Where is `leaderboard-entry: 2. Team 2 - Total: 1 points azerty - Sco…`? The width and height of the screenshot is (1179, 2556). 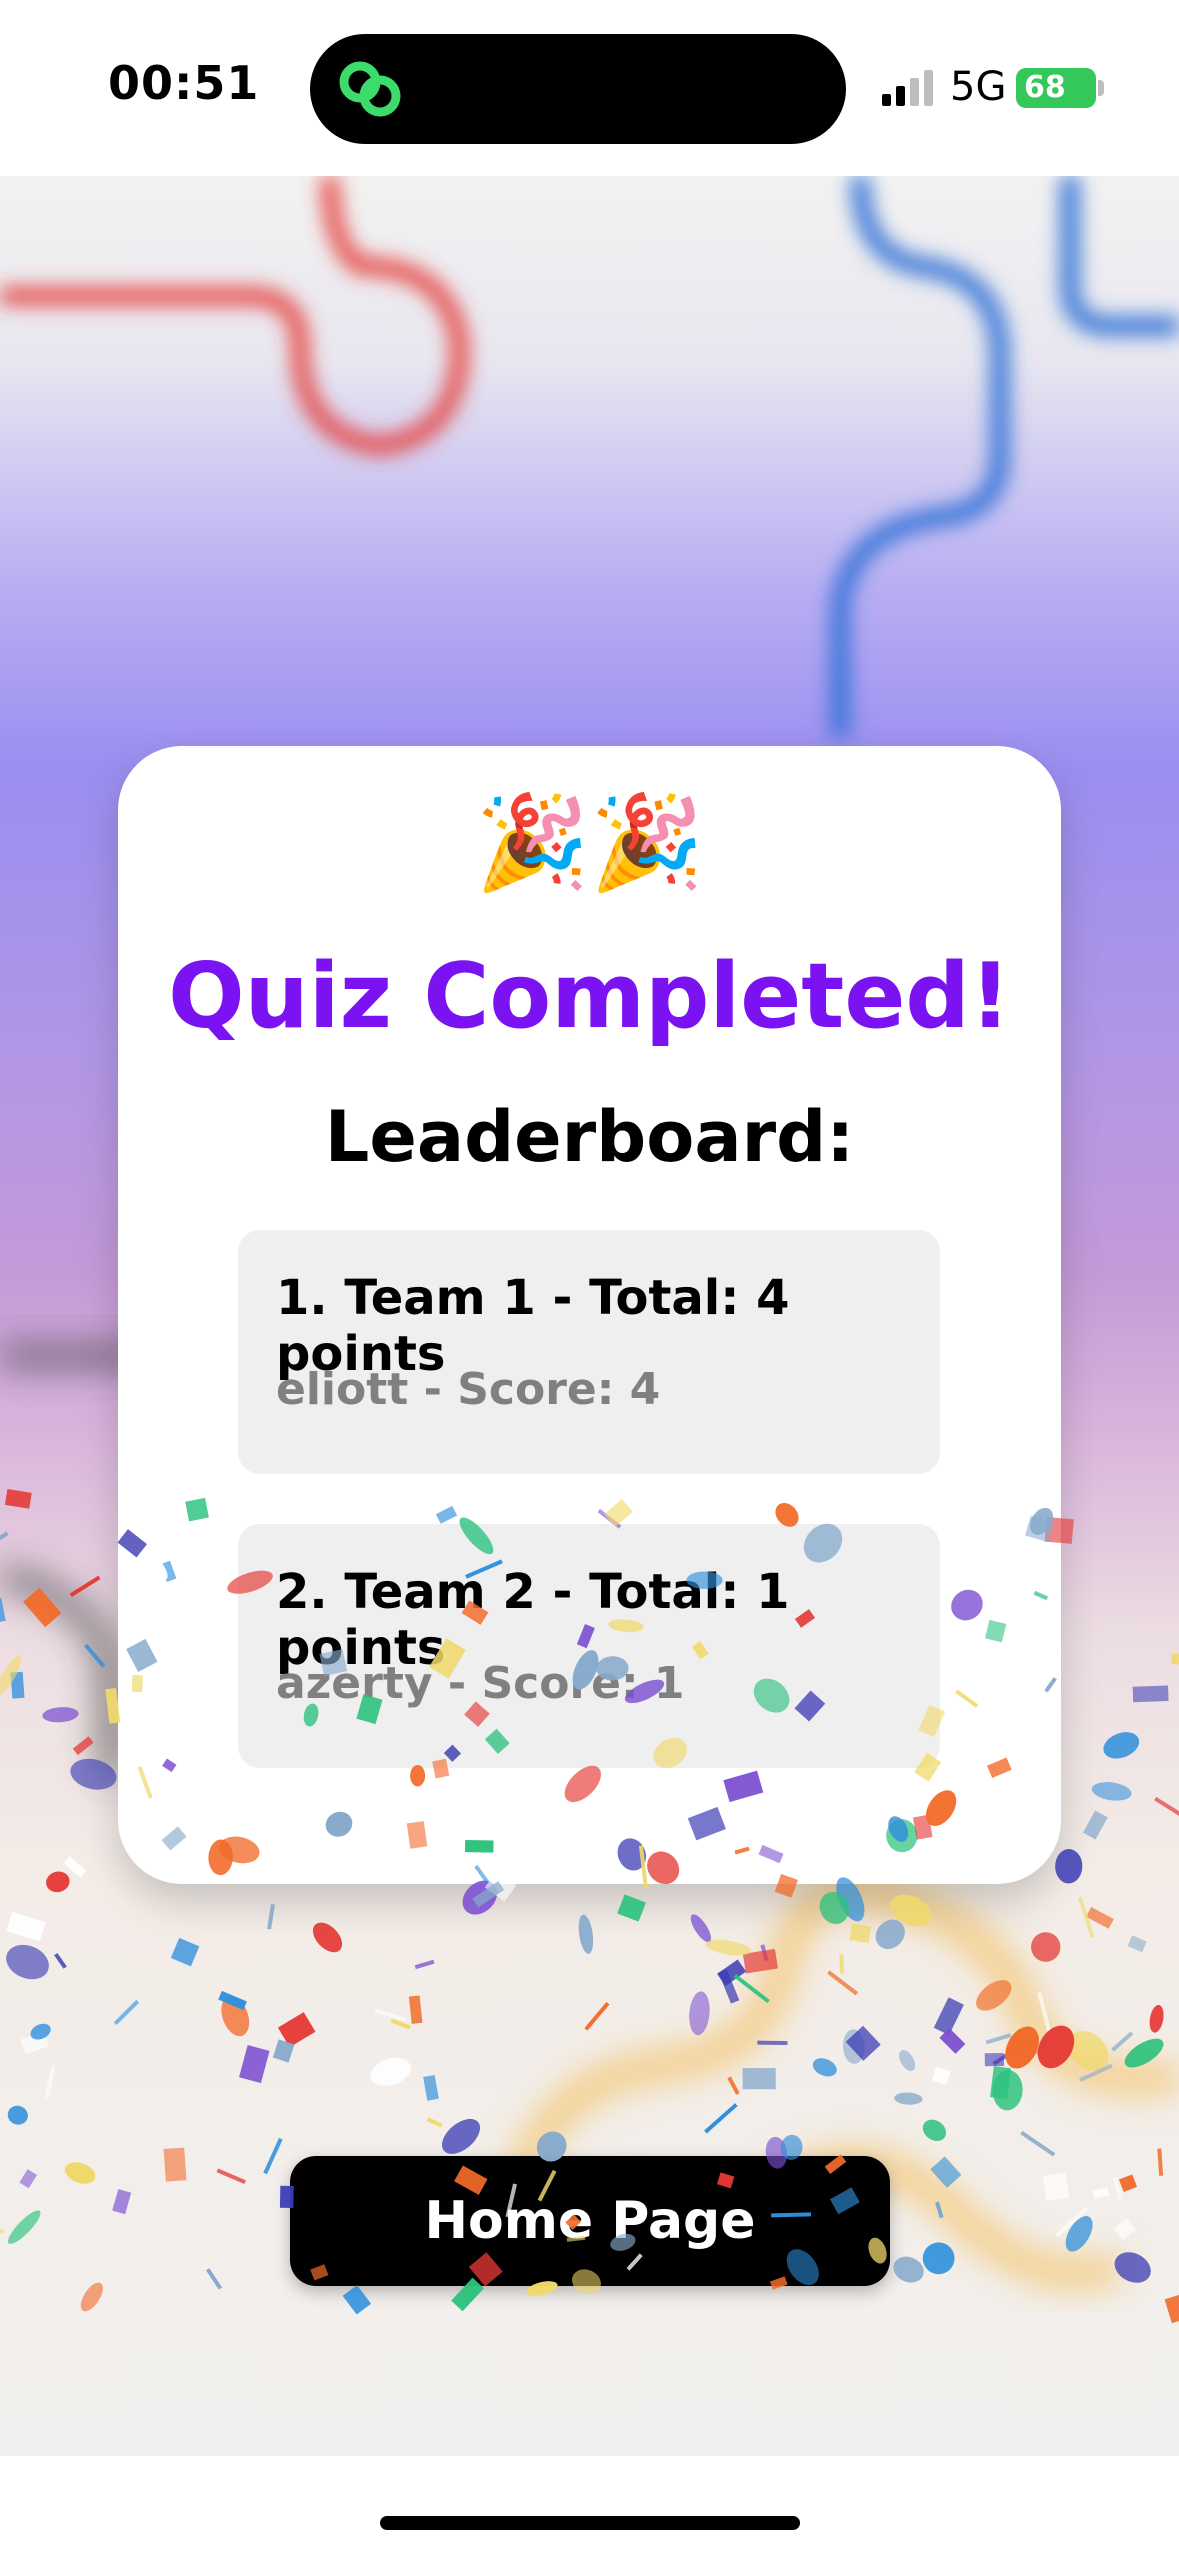
leaderboard-entry: 2. Team 2 - Total: 1 points azerty - Sco… is located at coordinates (589, 1646).